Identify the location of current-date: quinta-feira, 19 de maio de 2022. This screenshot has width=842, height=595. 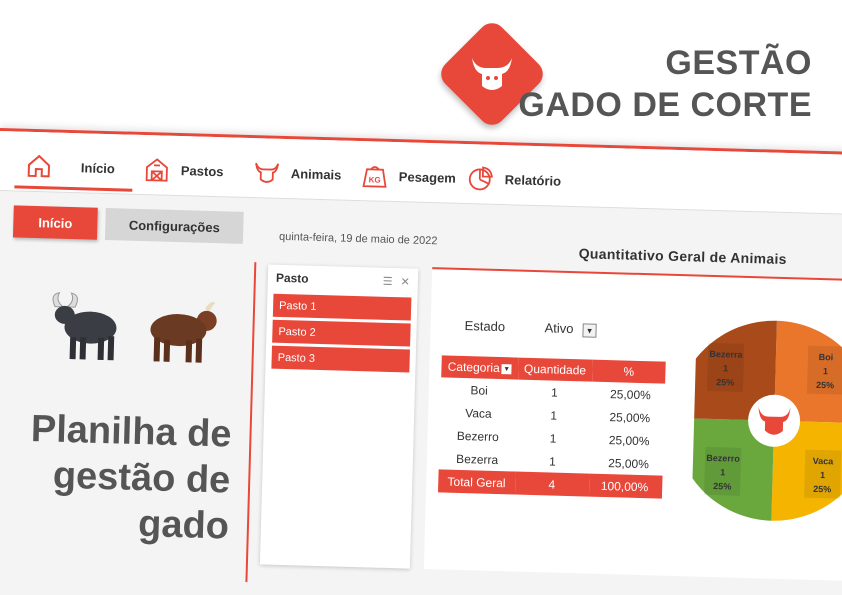
(358, 239).